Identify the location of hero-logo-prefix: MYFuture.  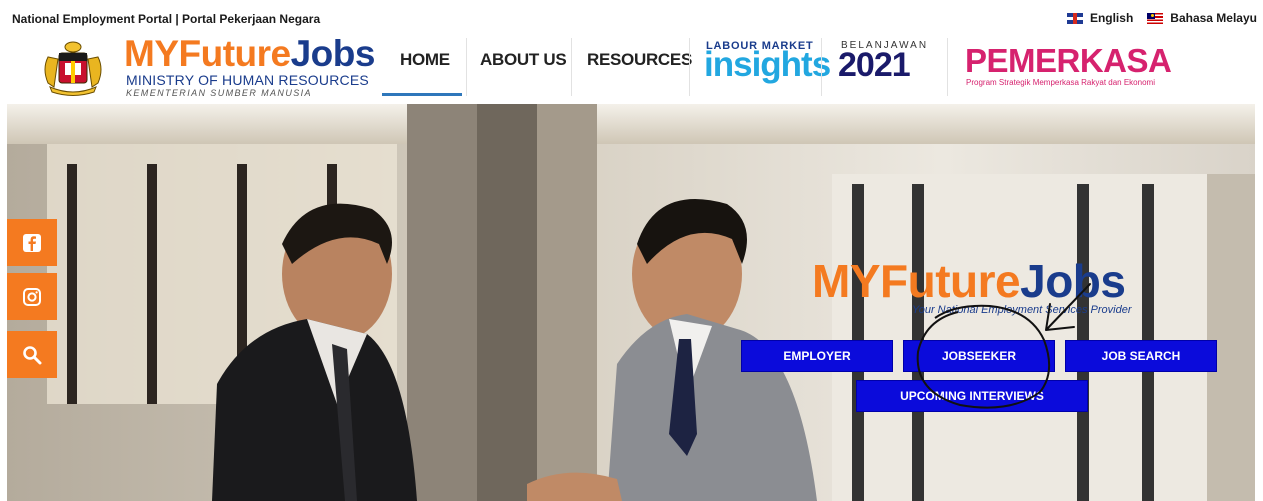
(916, 281).